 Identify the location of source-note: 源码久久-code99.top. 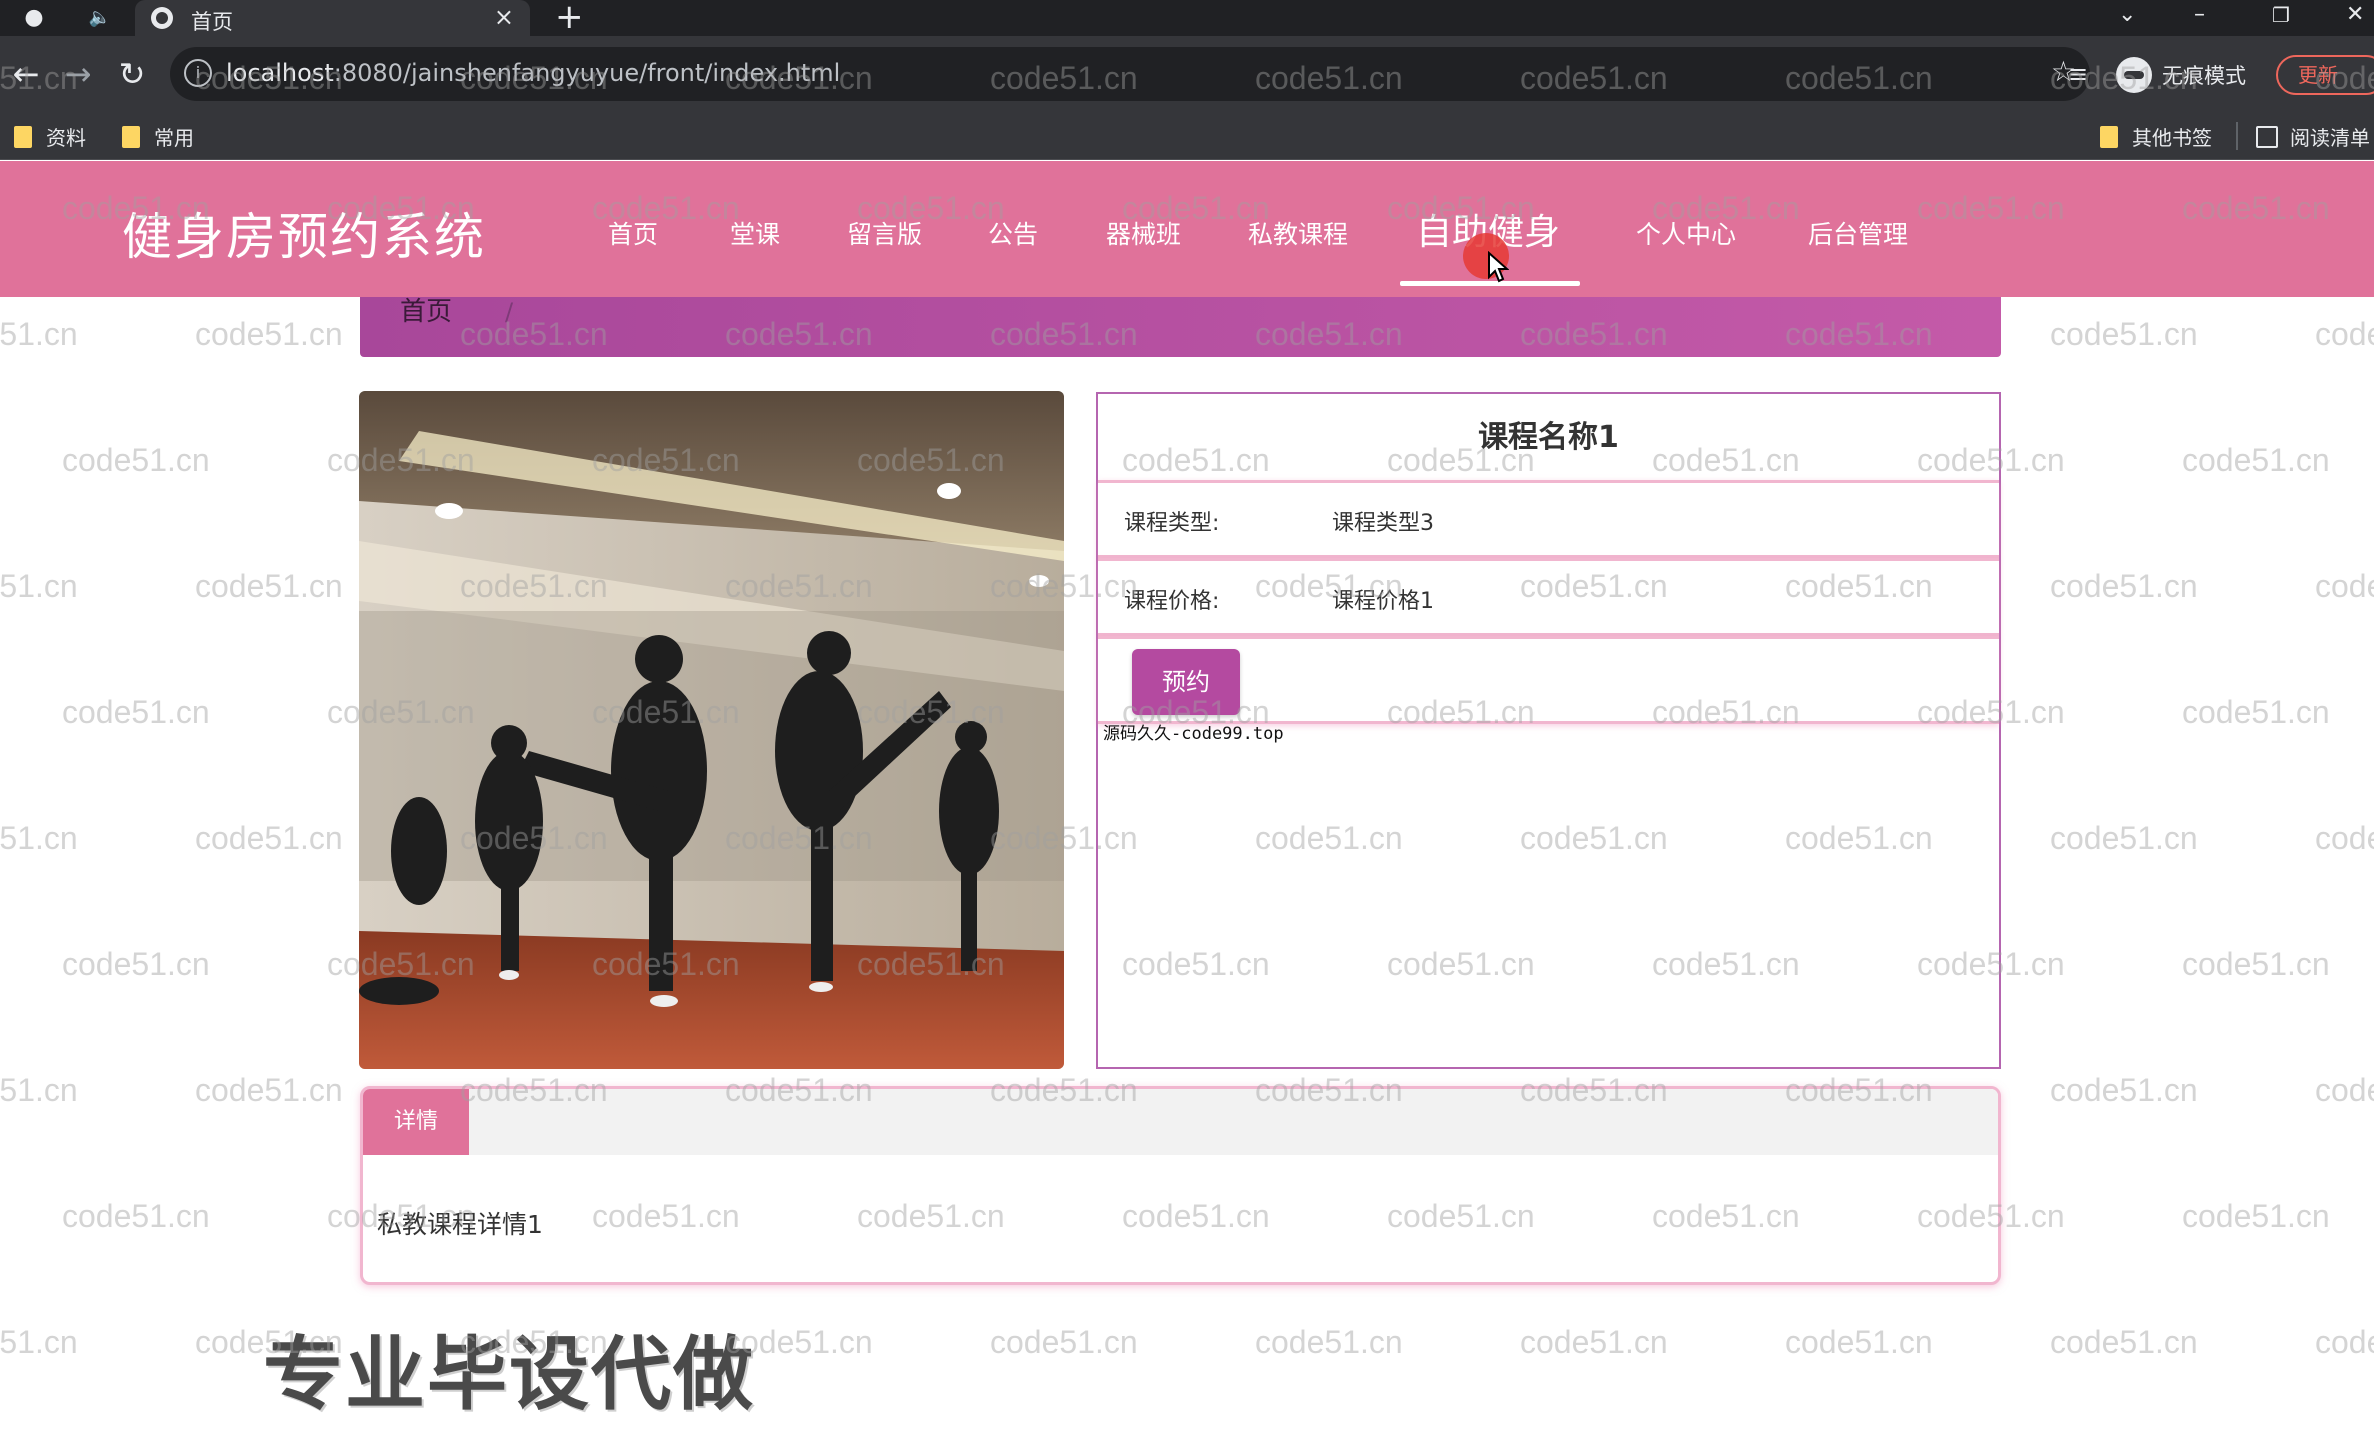
(1193, 734).